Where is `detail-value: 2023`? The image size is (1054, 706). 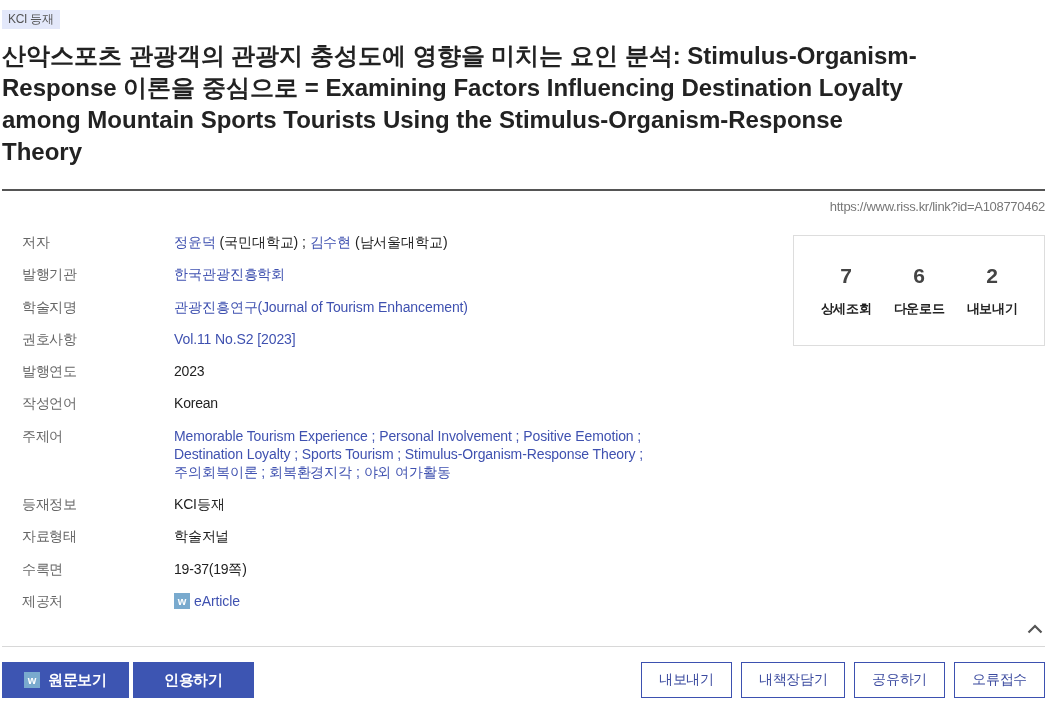 detail-value: 2023 is located at coordinates (189, 371).